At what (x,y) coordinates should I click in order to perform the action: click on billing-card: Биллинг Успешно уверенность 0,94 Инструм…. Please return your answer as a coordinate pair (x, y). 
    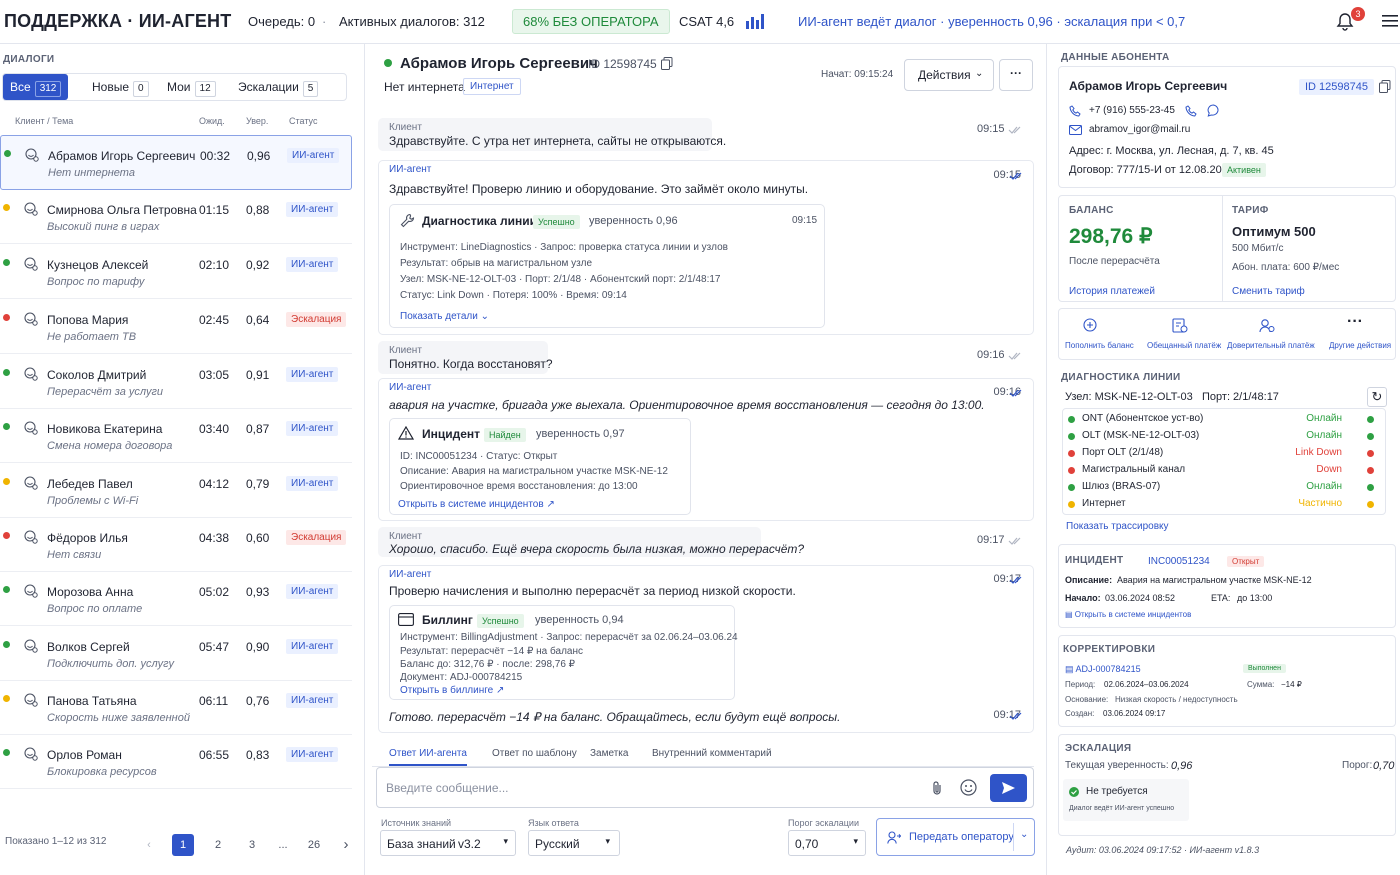
    Looking at the image, I should click on (563, 652).